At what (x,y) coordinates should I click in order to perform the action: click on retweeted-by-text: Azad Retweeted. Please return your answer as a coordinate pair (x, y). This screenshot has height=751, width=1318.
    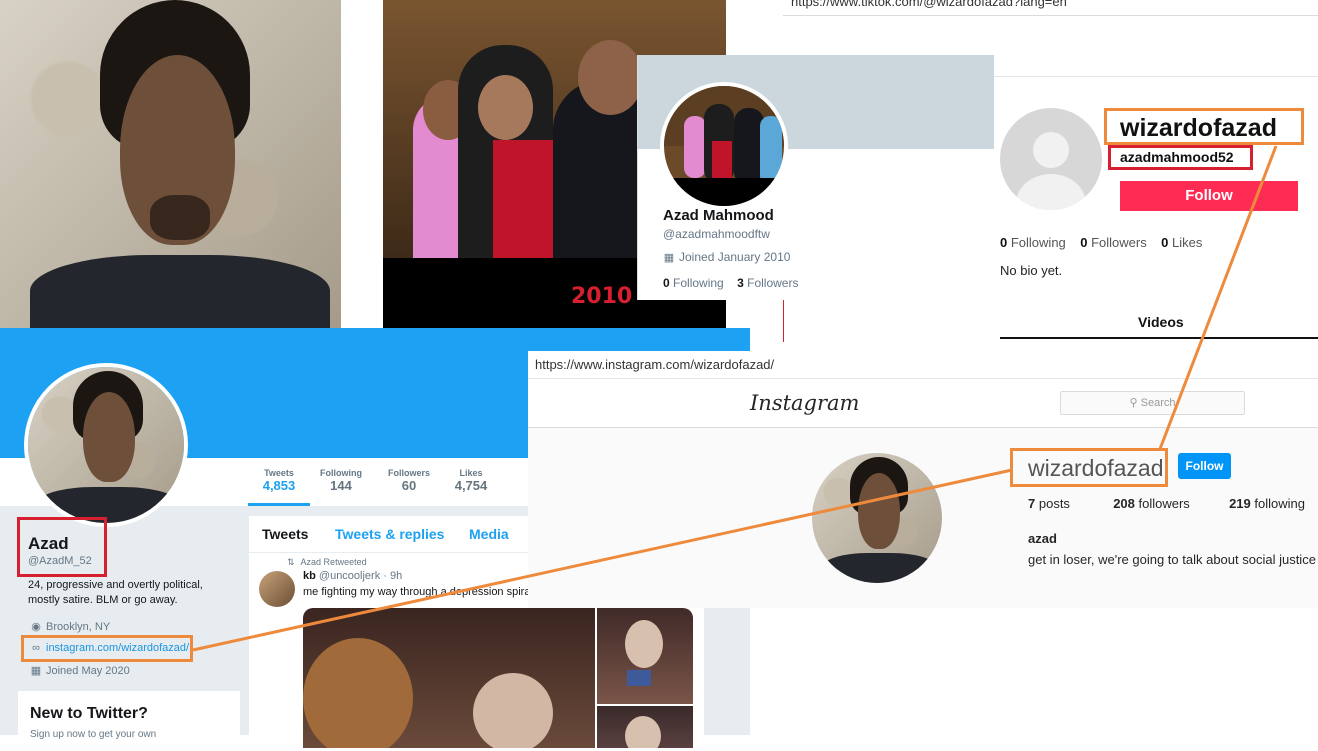
    Looking at the image, I should click on (333, 562).